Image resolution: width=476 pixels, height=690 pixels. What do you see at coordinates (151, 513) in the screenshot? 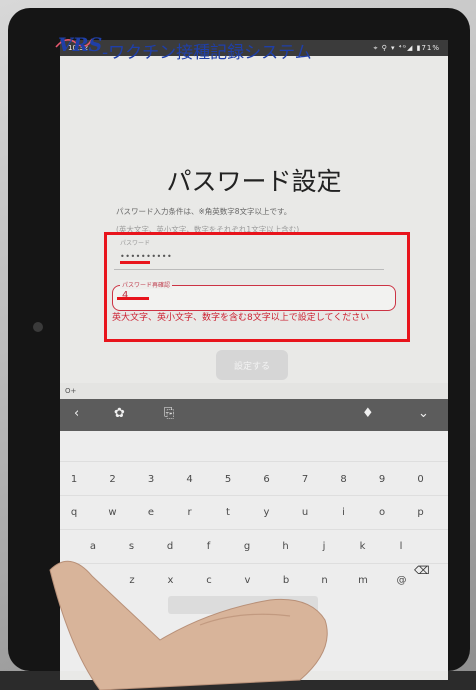
I see `key-e: e` at bounding box center [151, 513].